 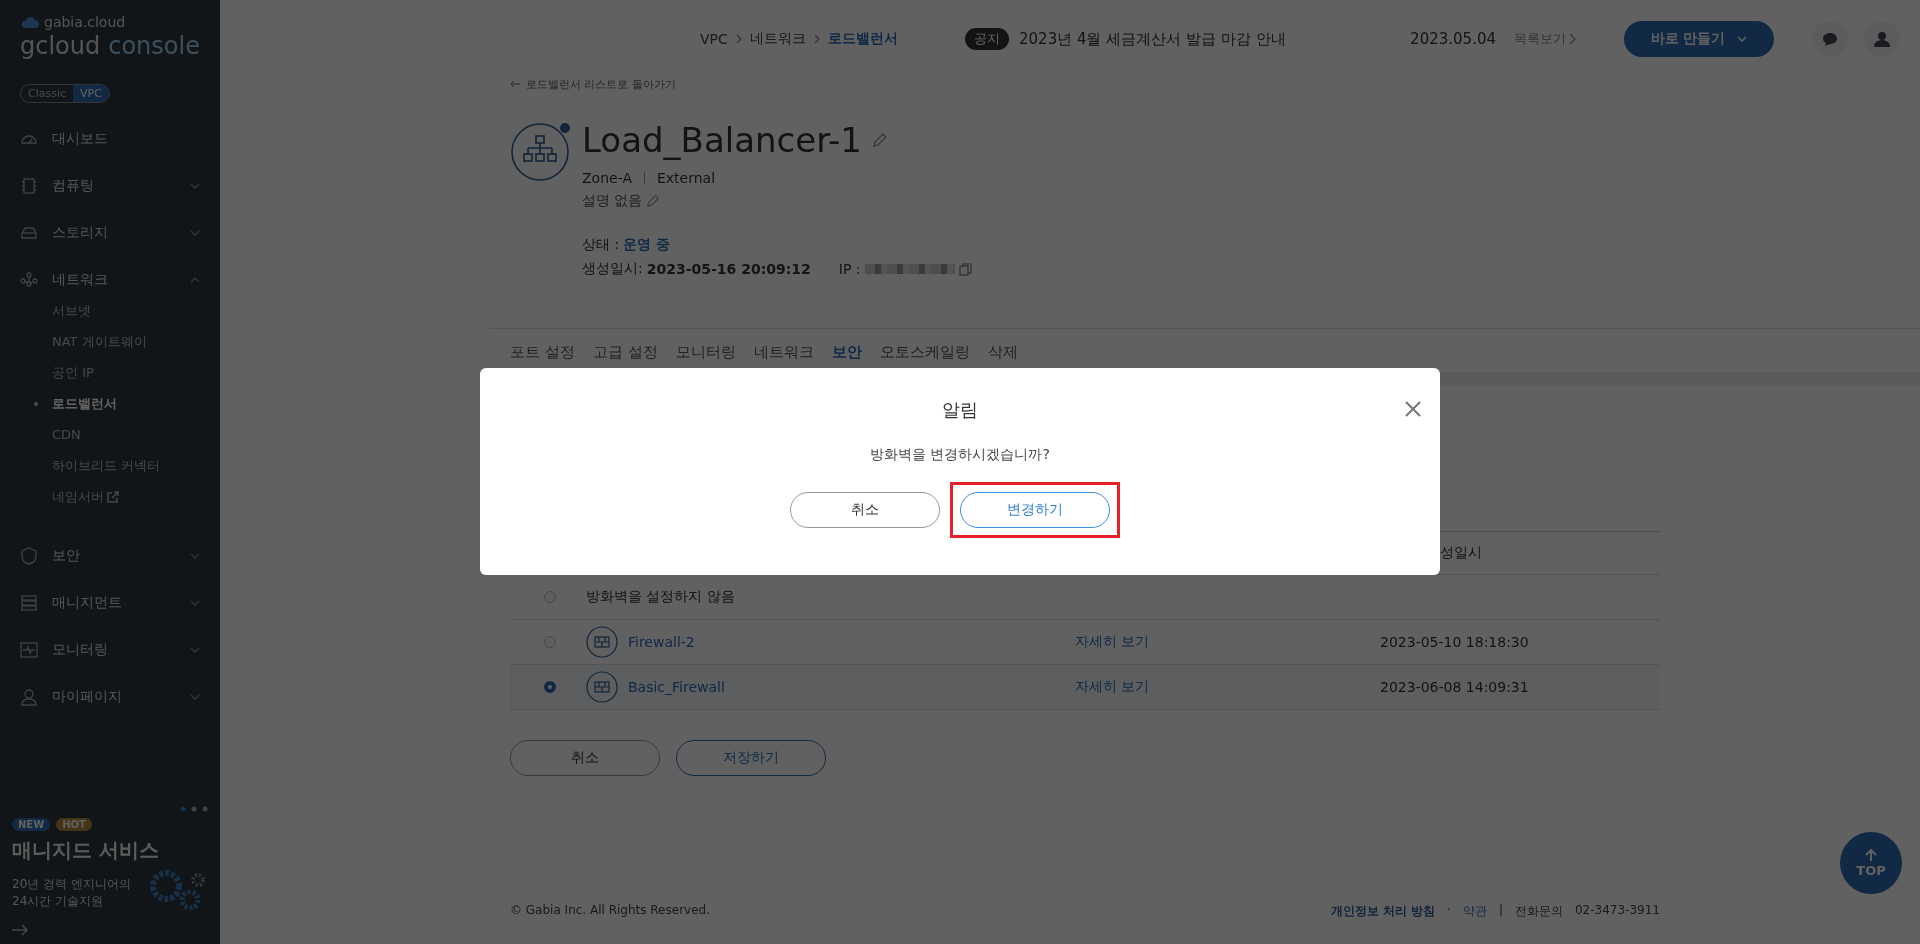 I want to click on table-cell: 방화벽을 설정하지 않음, so click(x=660, y=597).